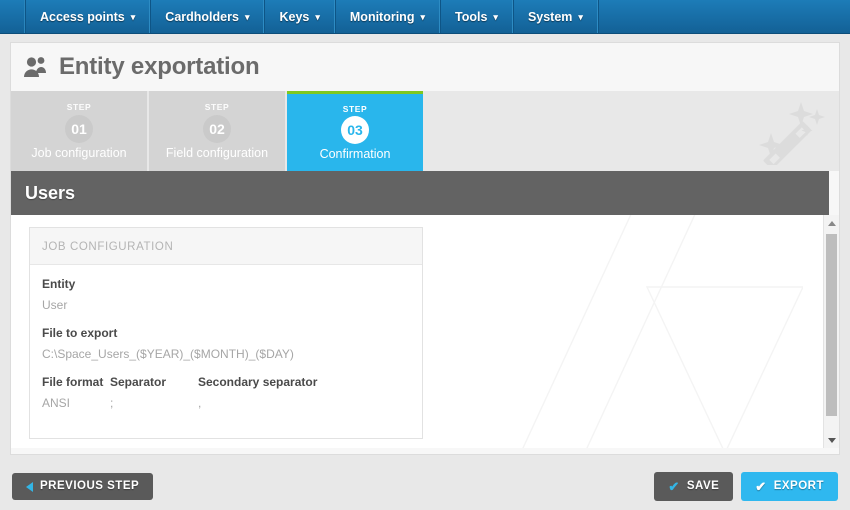 Image resolution: width=850 pixels, height=510 pixels. Describe the element at coordinates (55, 305) in the screenshot. I see `field-value-entity: User` at that location.